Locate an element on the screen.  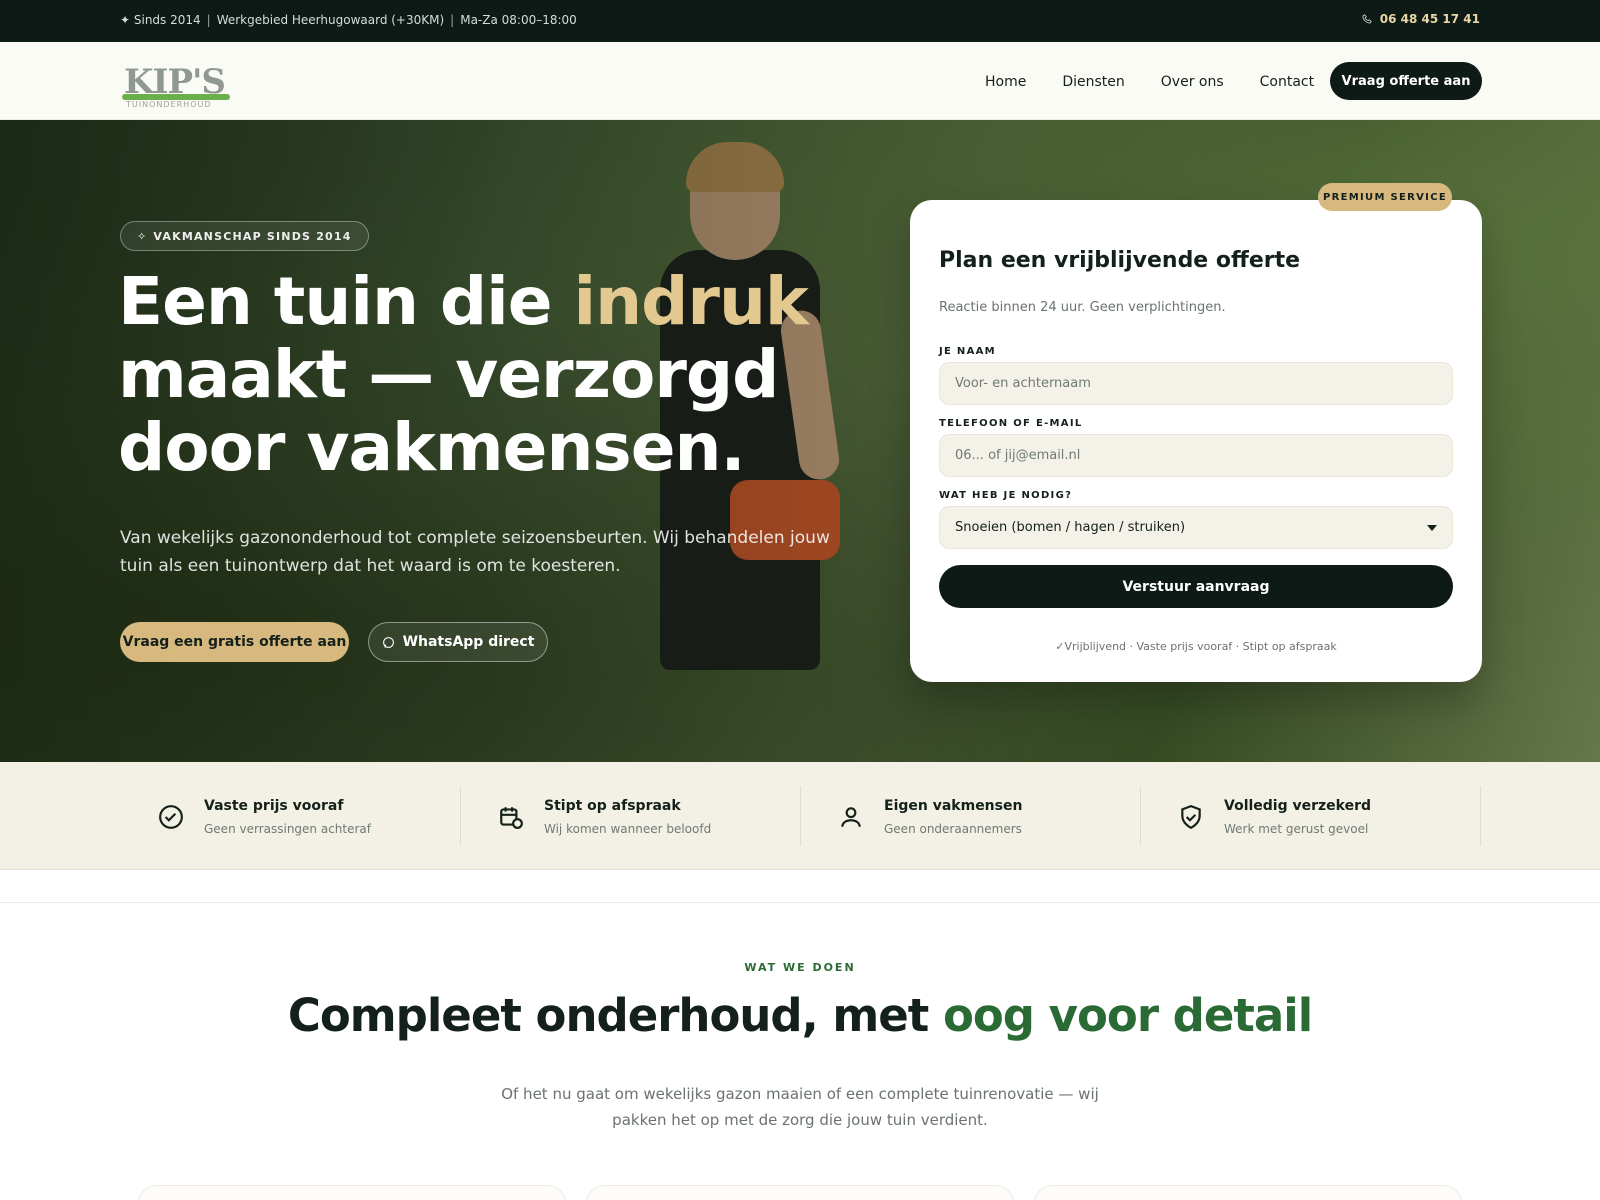
submit-button: Verstuur aanvraag is located at coordinates (1196, 586).